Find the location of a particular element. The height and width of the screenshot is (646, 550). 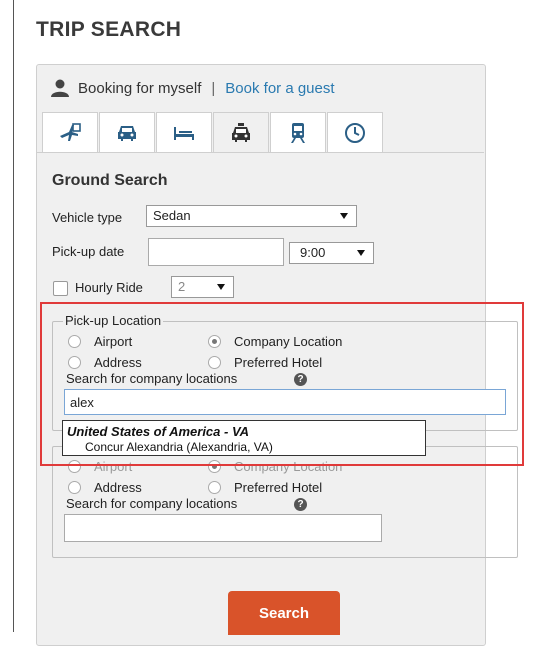

taxi-icon is located at coordinates (241, 132).